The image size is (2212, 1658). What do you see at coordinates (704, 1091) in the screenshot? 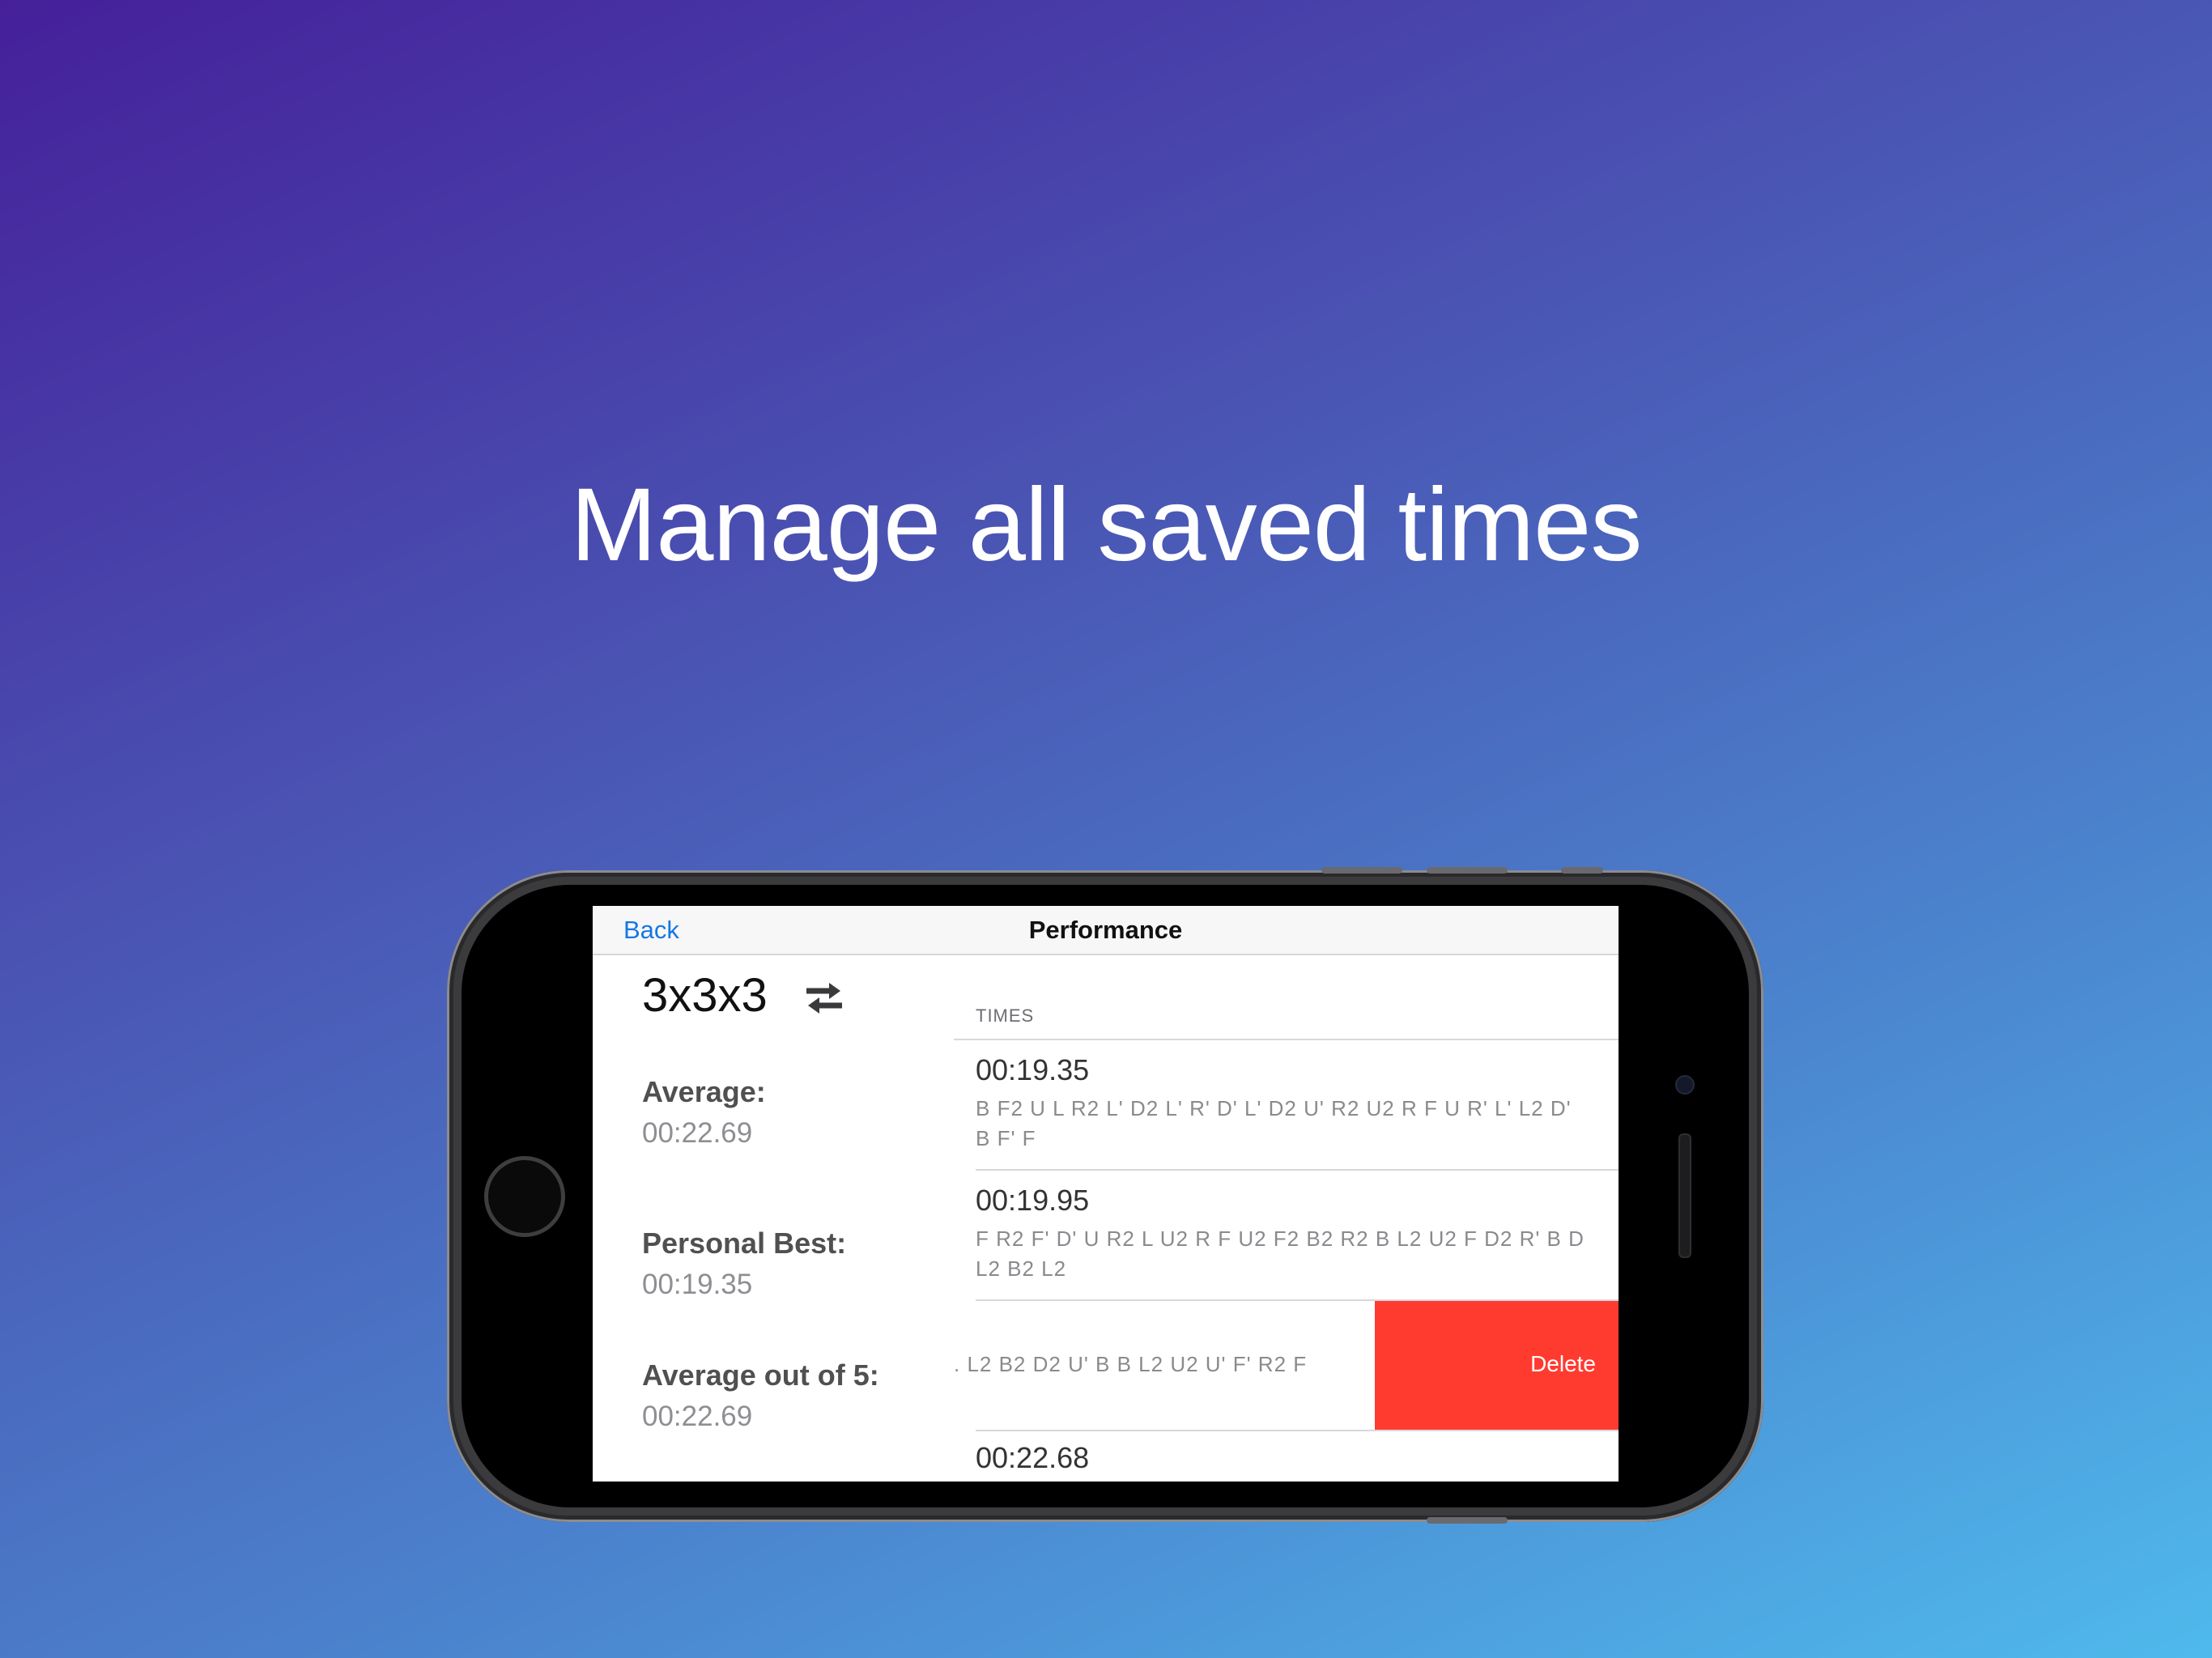
I see `average-label: Average:` at bounding box center [704, 1091].